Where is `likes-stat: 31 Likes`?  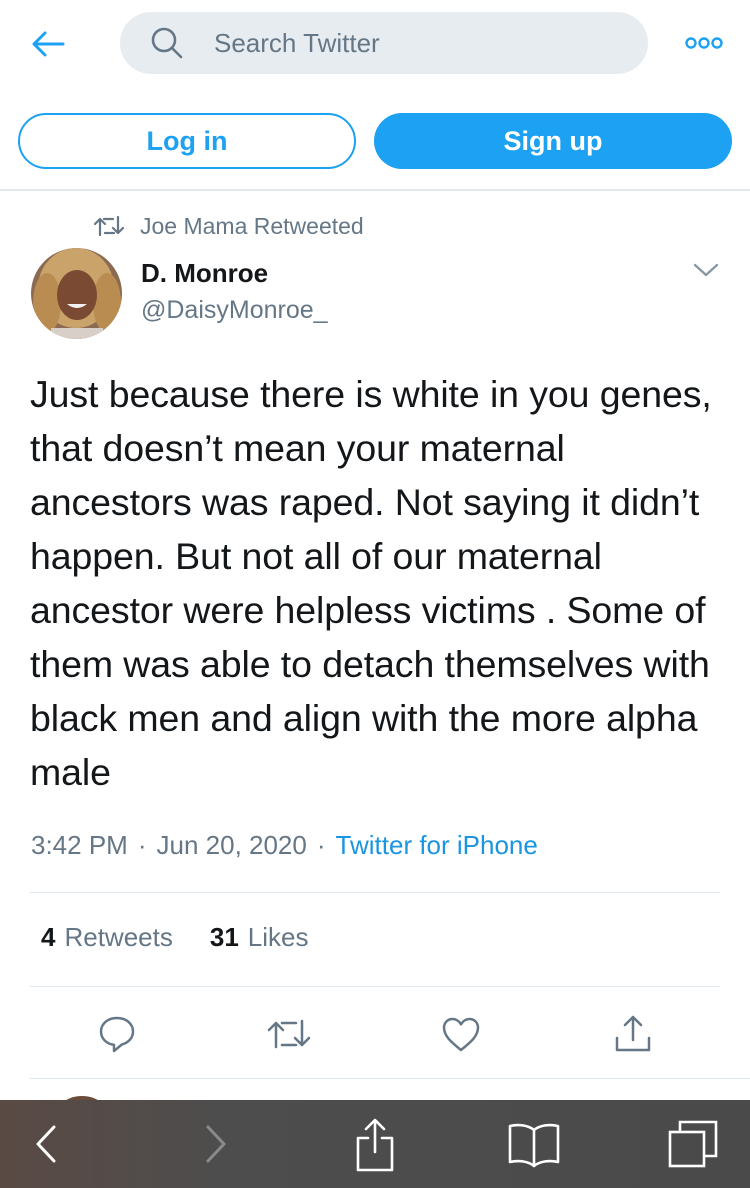 likes-stat: 31 Likes is located at coordinates (259, 937).